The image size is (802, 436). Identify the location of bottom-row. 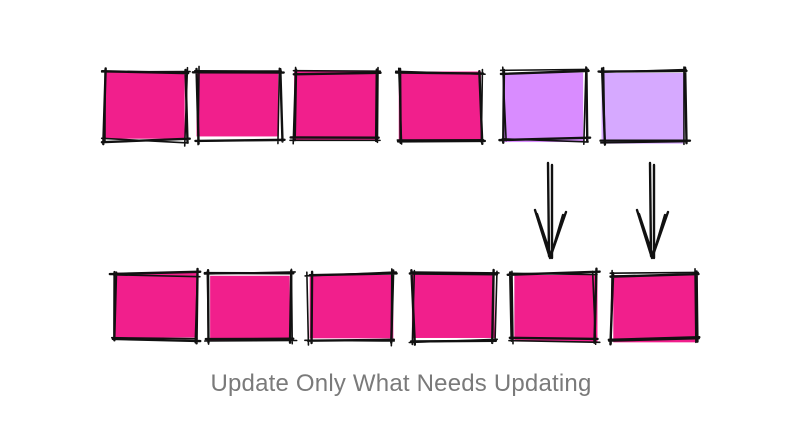
(404, 307).